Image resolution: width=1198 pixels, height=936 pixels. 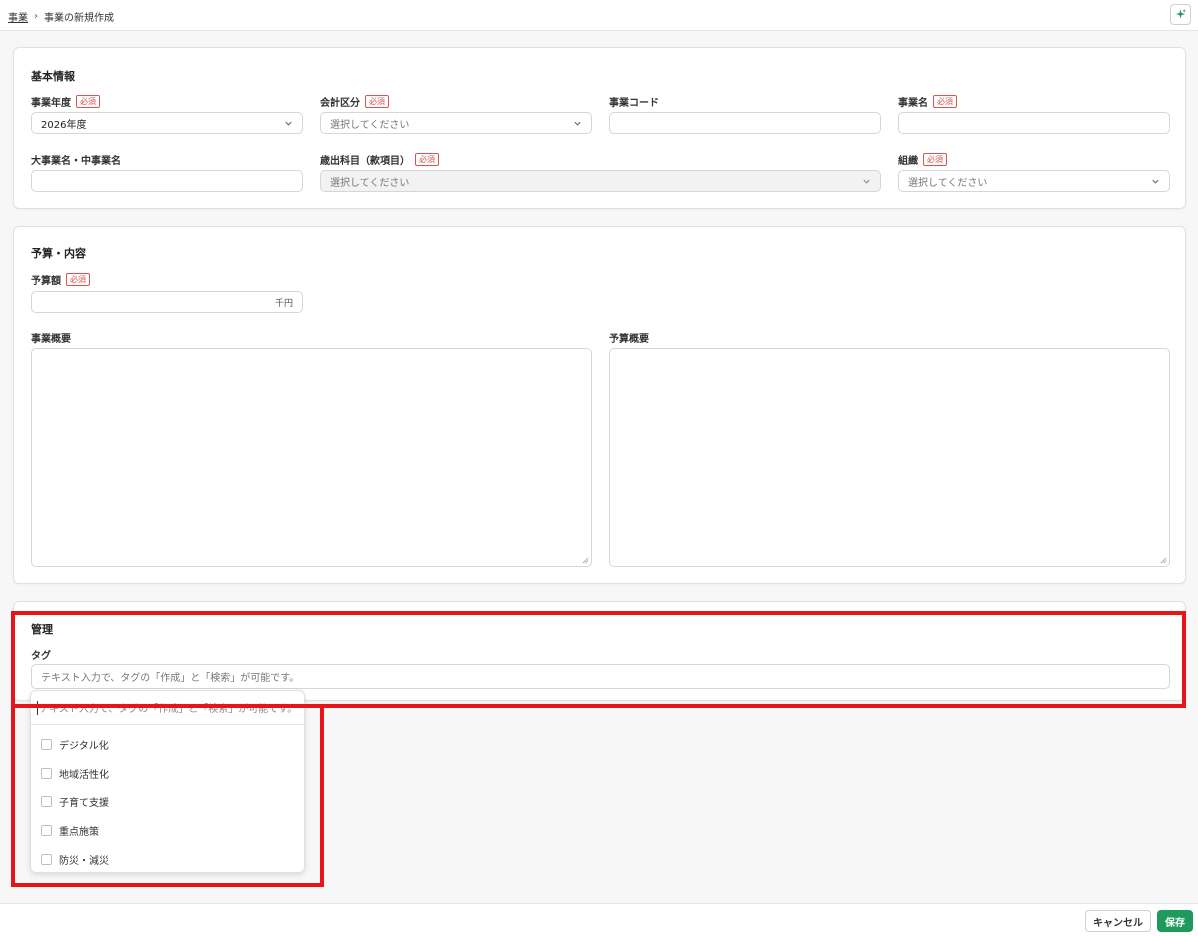 I want to click on project-name-input, so click(x=1034, y=123).